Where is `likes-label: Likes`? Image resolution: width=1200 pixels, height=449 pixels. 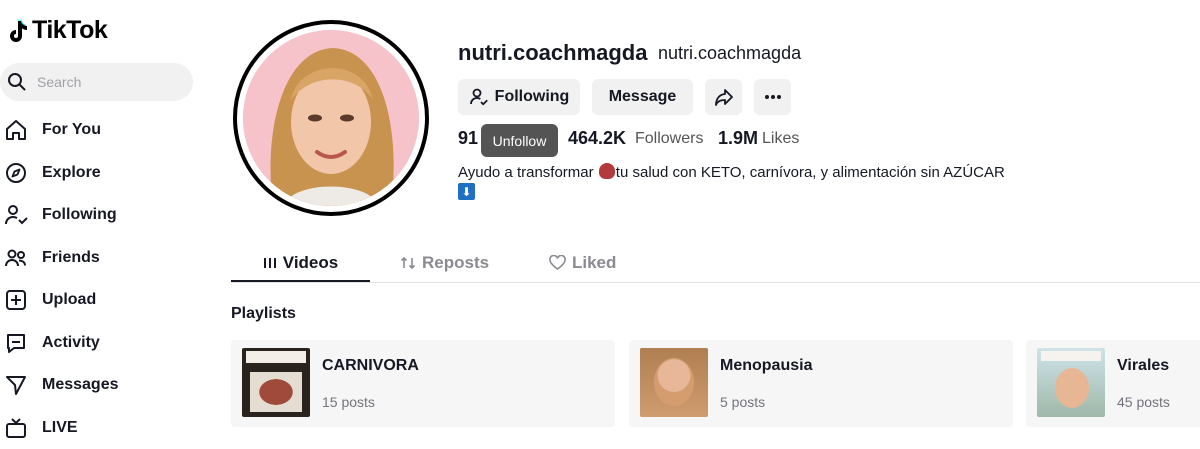 likes-label: Likes is located at coordinates (780, 139).